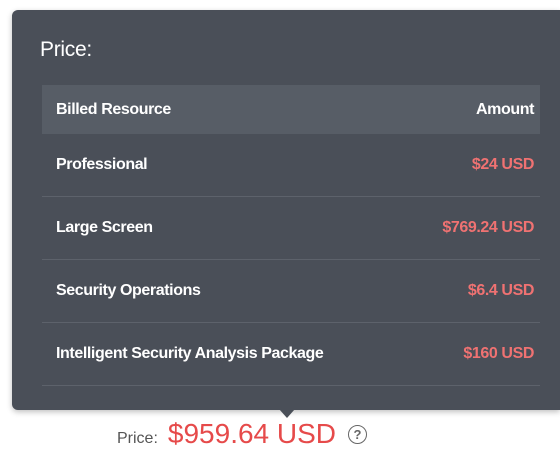 The image size is (560, 456). Describe the element at coordinates (501, 290) in the screenshot. I see `resource-amount: $6.4 USD` at that location.